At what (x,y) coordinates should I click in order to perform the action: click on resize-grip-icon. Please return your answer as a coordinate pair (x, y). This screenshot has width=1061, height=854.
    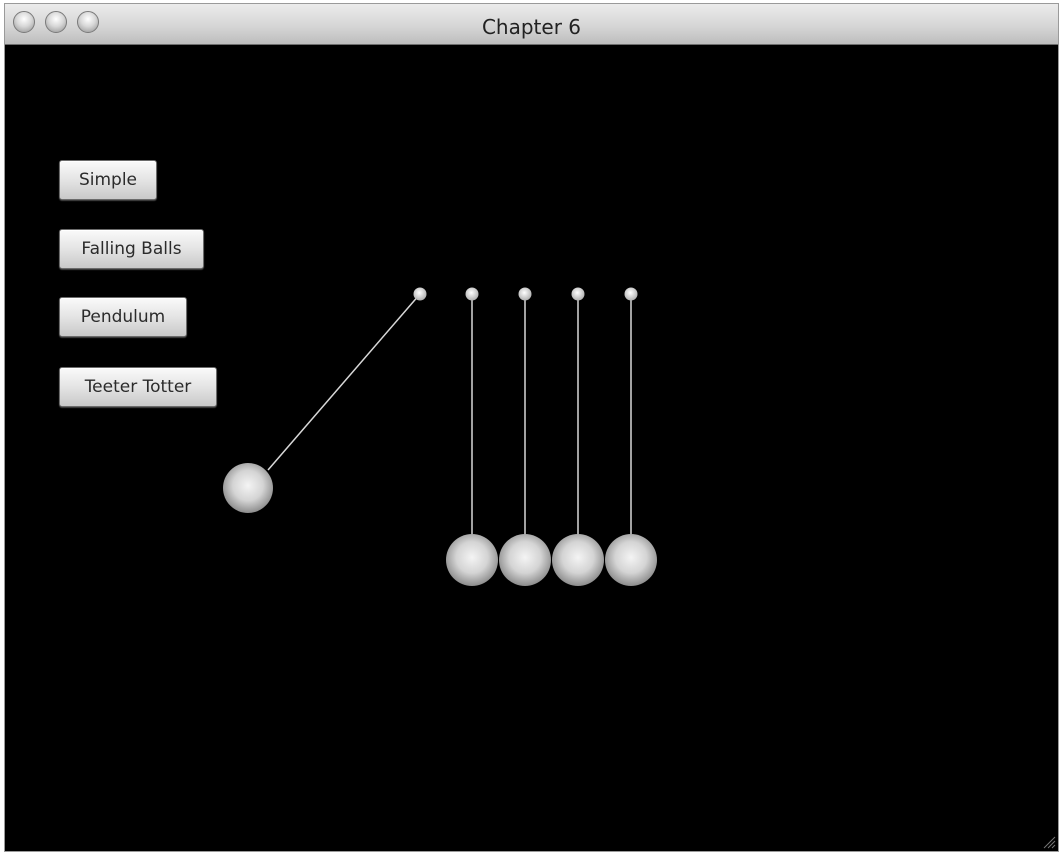
    Looking at the image, I should click on (1049, 842).